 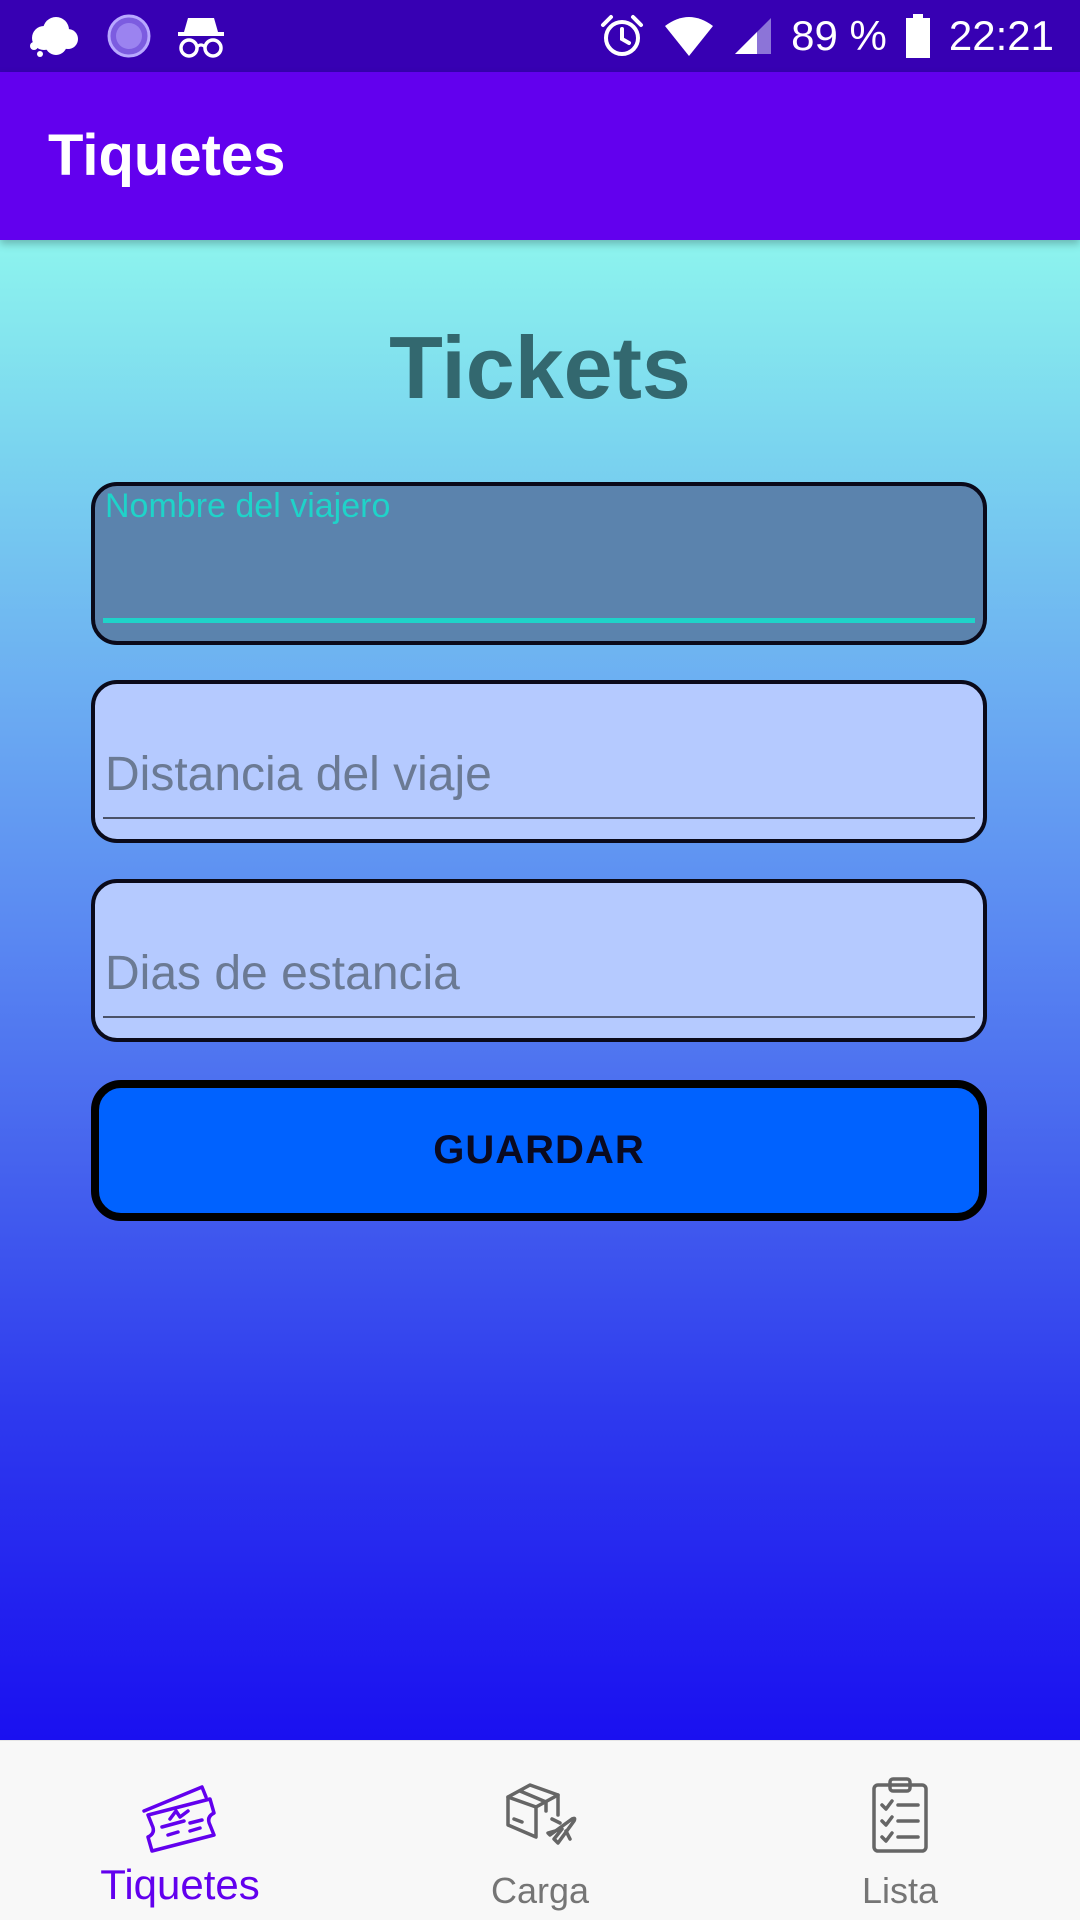 I want to click on trip-distance-field: Distancia del viaje, so click(x=539, y=761).